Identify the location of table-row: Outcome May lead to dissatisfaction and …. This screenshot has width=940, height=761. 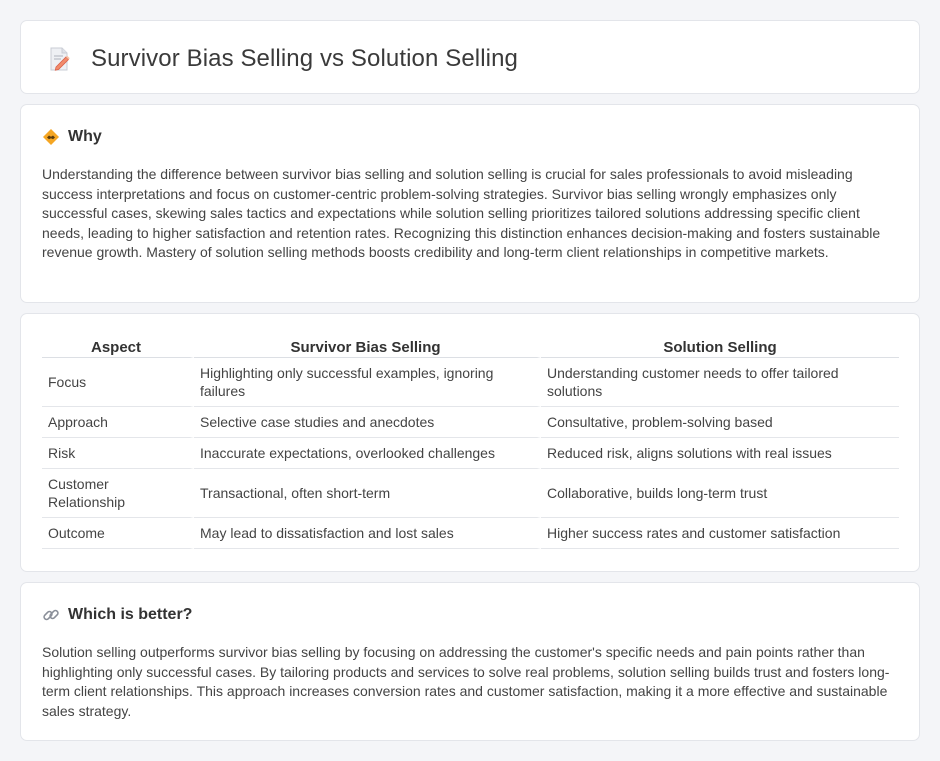
(470, 533).